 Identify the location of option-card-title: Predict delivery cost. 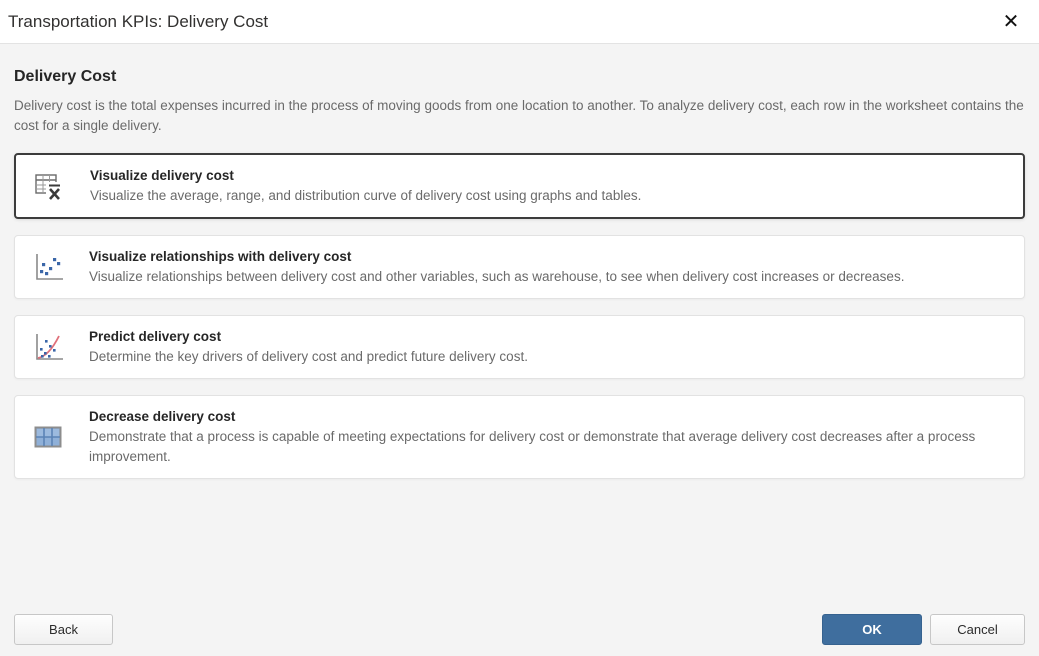
(155, 337).